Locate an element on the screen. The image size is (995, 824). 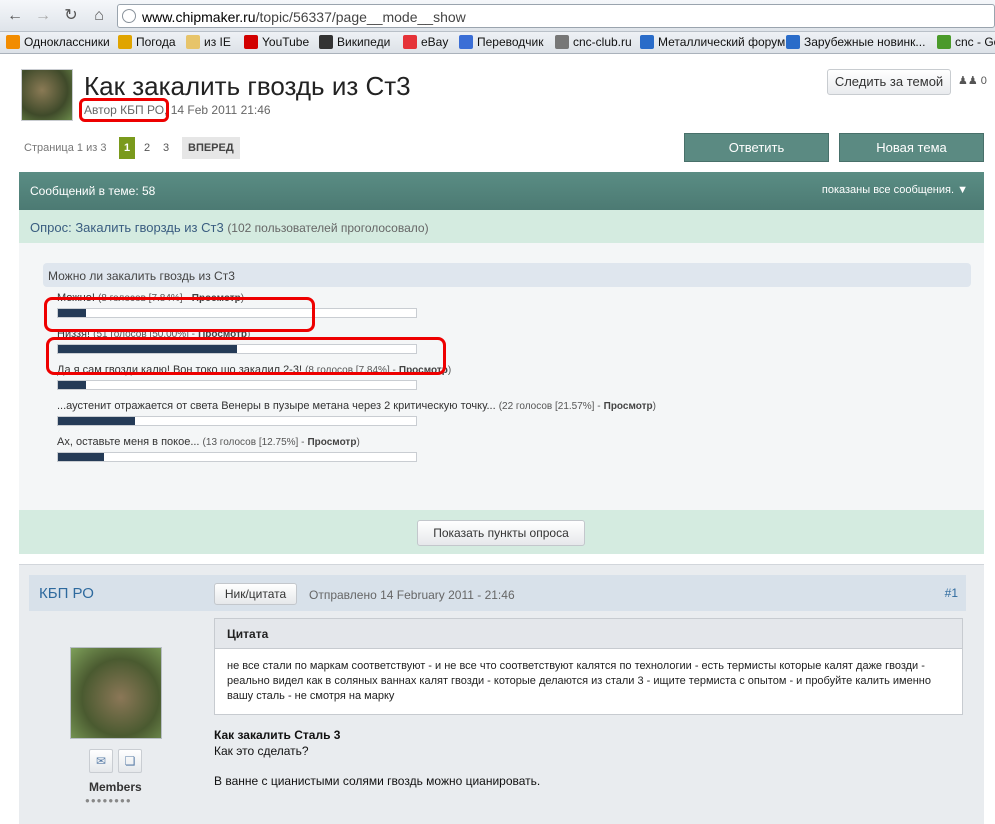
bookmark-folder: из IE is located at coordinates (208, 42).